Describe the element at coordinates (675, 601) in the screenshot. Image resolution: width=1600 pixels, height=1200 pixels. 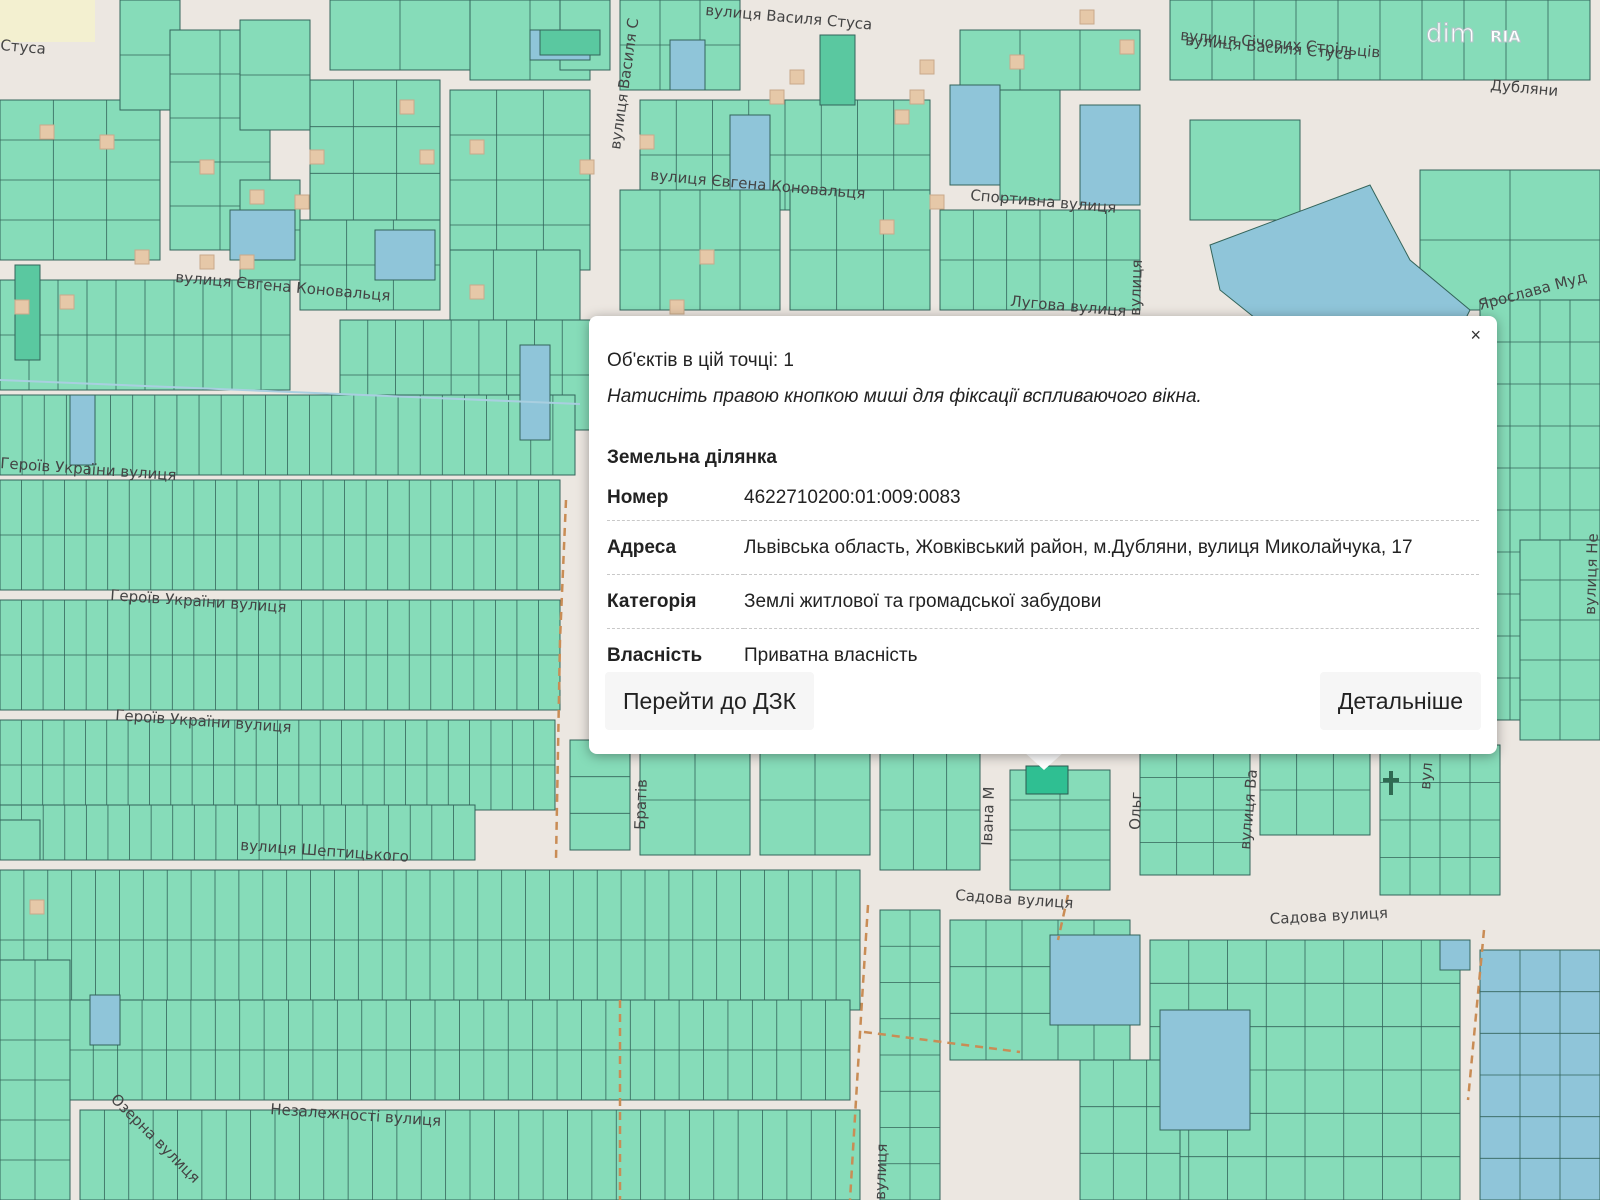
I see `attr-key: Категорія` at that location.